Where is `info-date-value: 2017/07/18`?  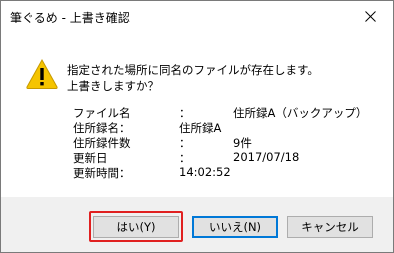 info-date-value: 2017/07/18 is located at coordinates (266, 157).